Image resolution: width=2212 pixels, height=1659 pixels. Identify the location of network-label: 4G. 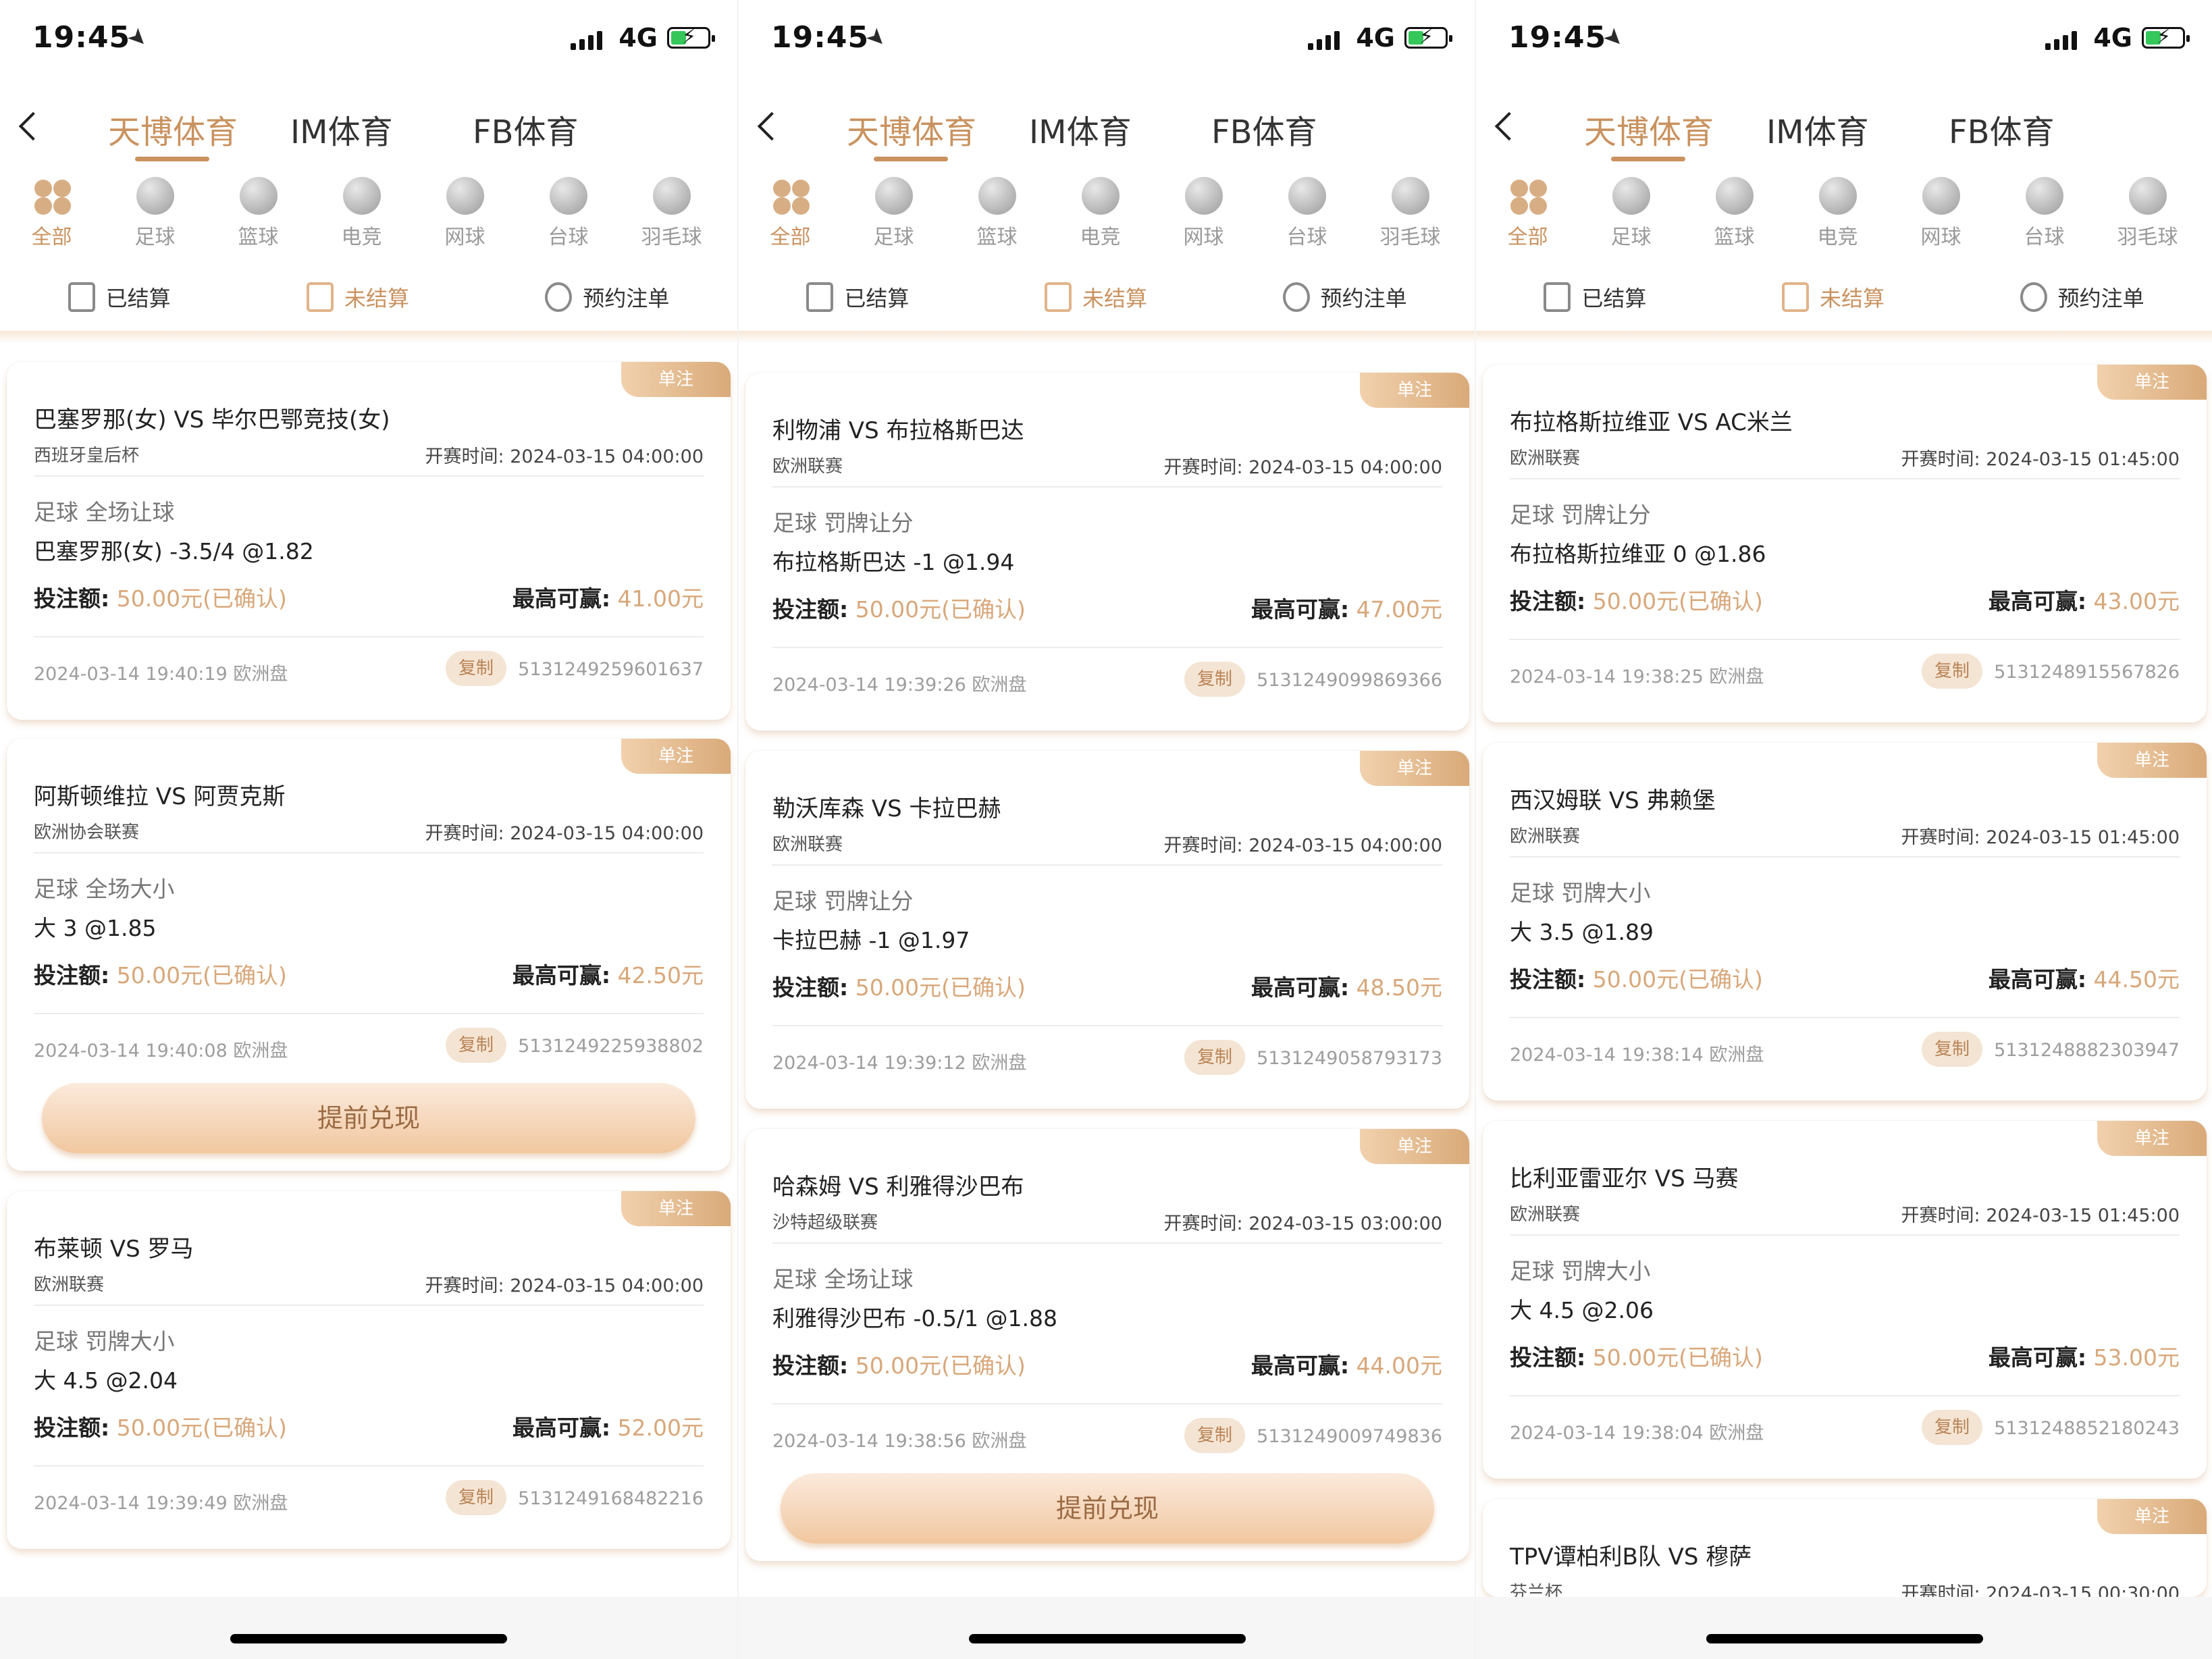
(2112, 38).